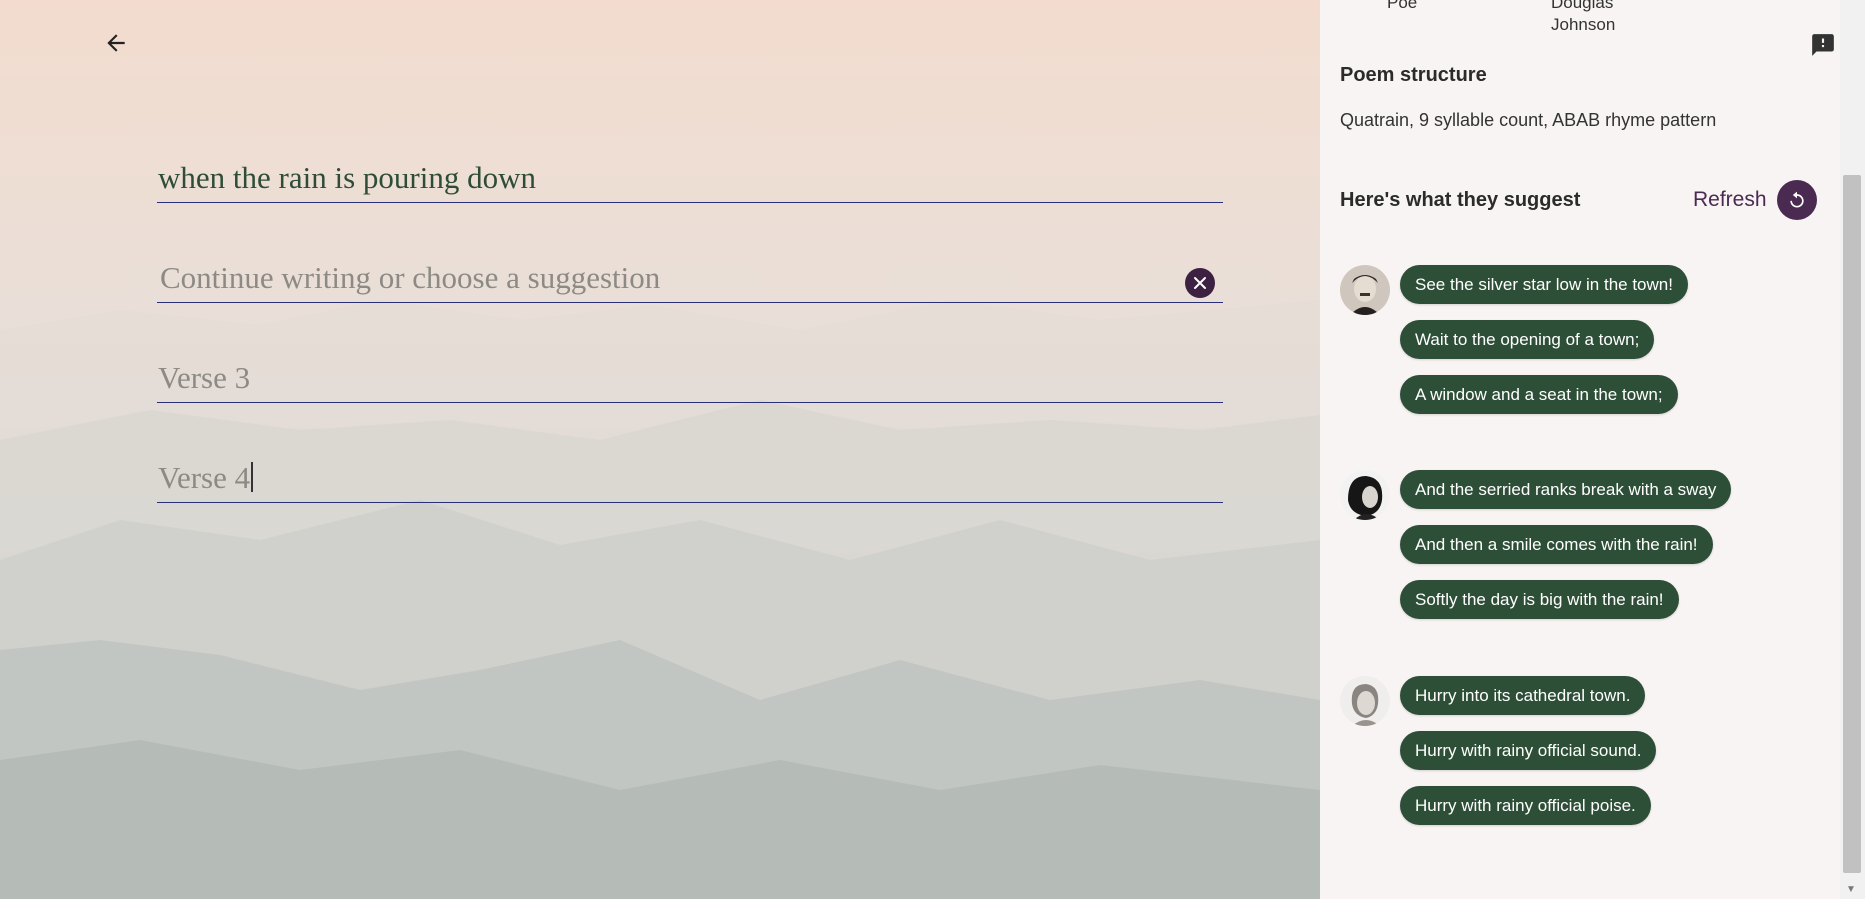 The width and height of the screenshot is (1865, 899). Describe the element at coordinates (1528, 750) in the screenshot. I see `suggestion-chip: Hurry with rainy official sound.` at that location.